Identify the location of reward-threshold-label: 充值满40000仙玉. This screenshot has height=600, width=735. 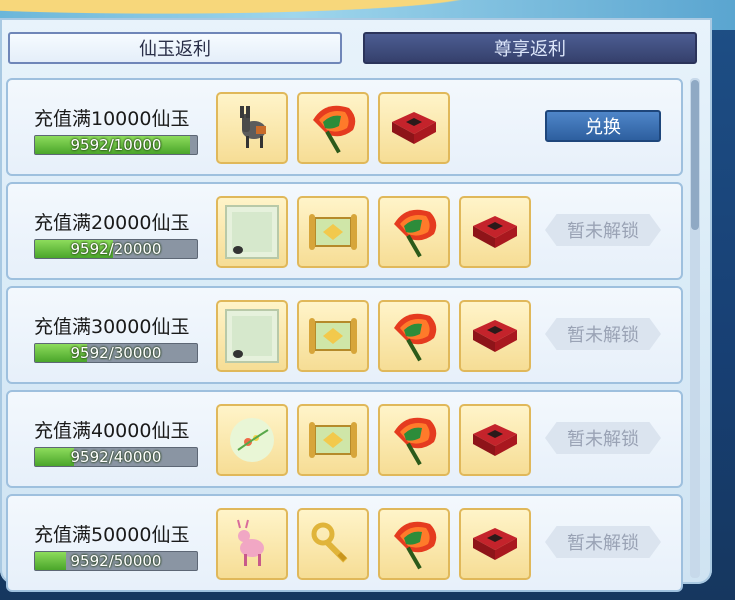
(112, 431).